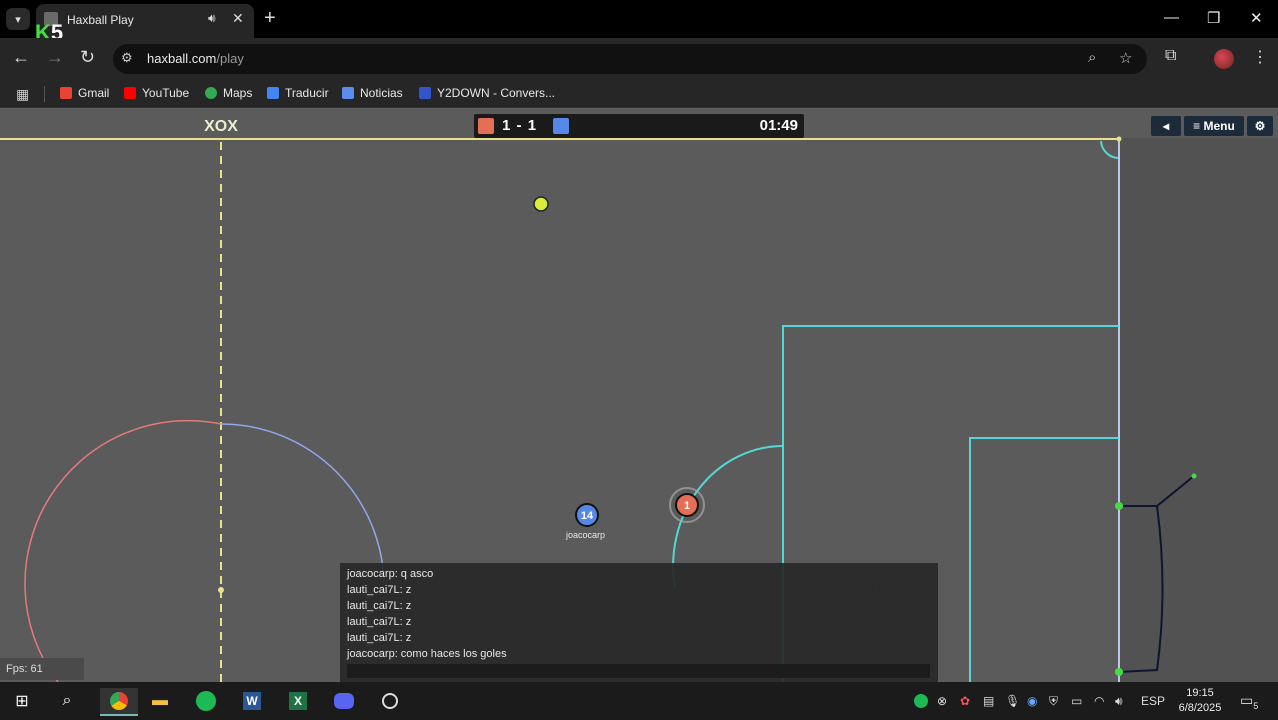 This screenshot has height=720, width=1278. What do you see at coordinates (1076, 701) in the screenshot?
I see `battery-tray-icon: ▭` at bounding box center [1076, 701].